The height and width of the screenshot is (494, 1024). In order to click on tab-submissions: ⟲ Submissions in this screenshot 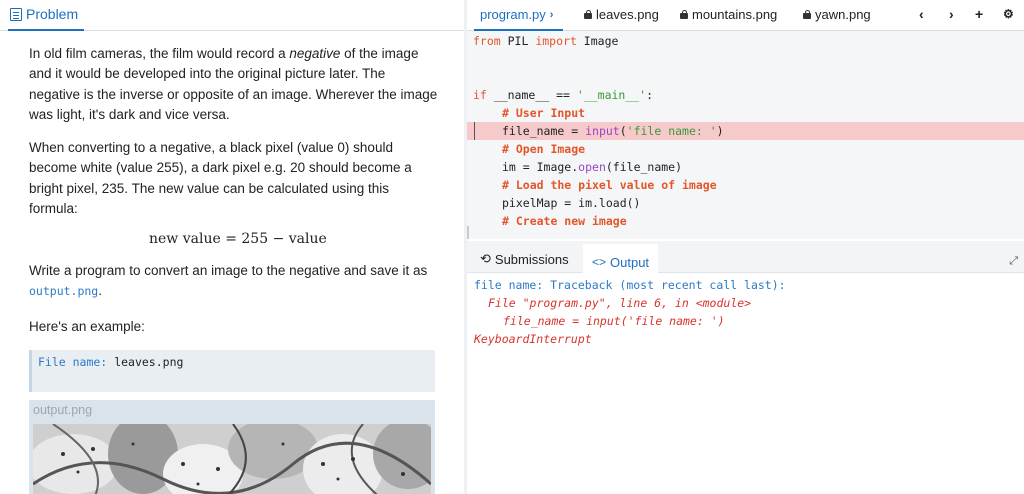, I will do `click(524, 259)`.